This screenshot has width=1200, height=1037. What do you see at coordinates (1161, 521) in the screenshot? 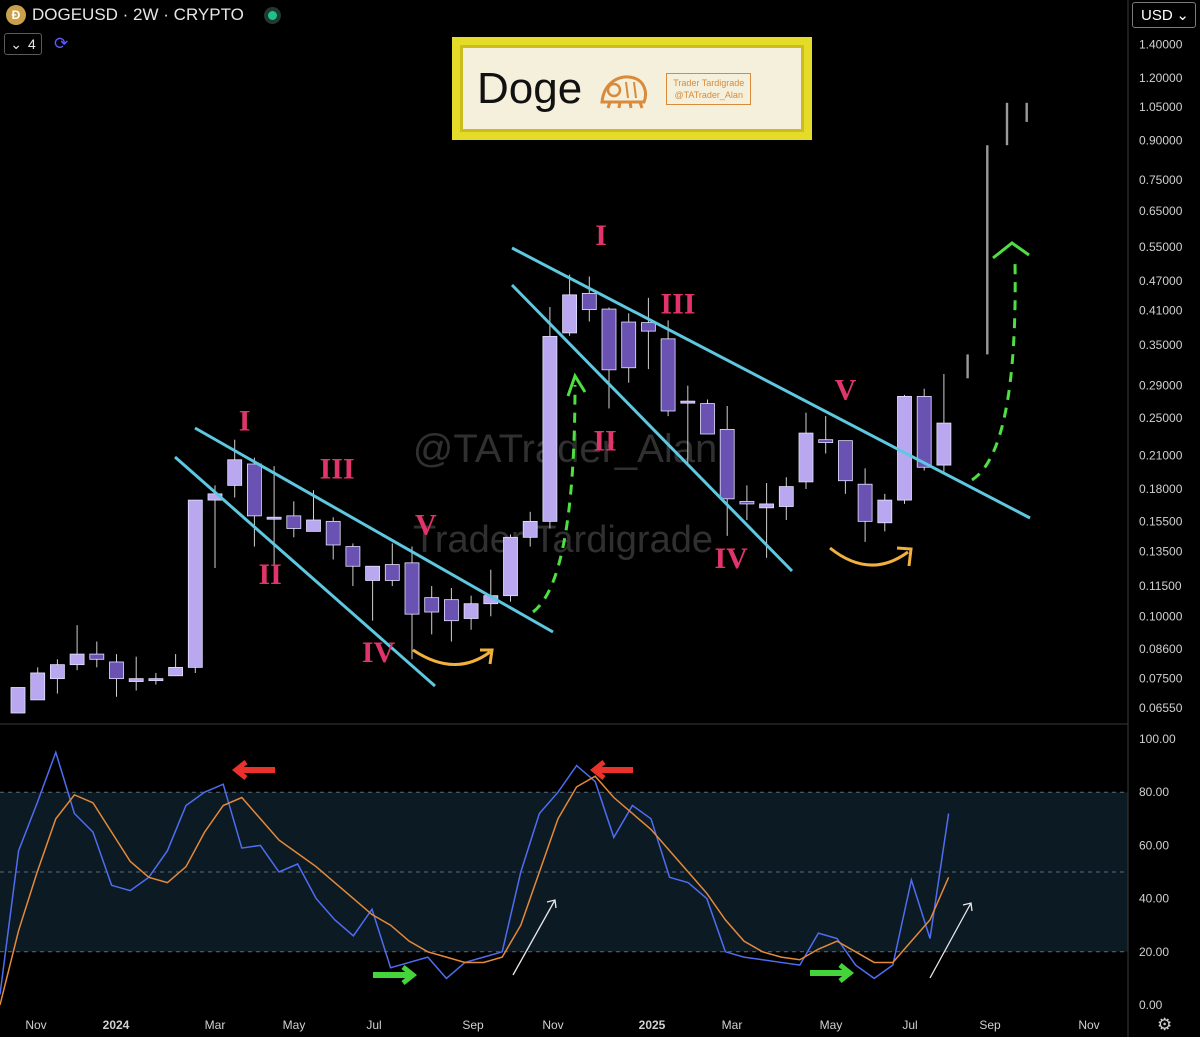
I see `price-tick-label: 0.15500` at bounding box center [1161, 521].